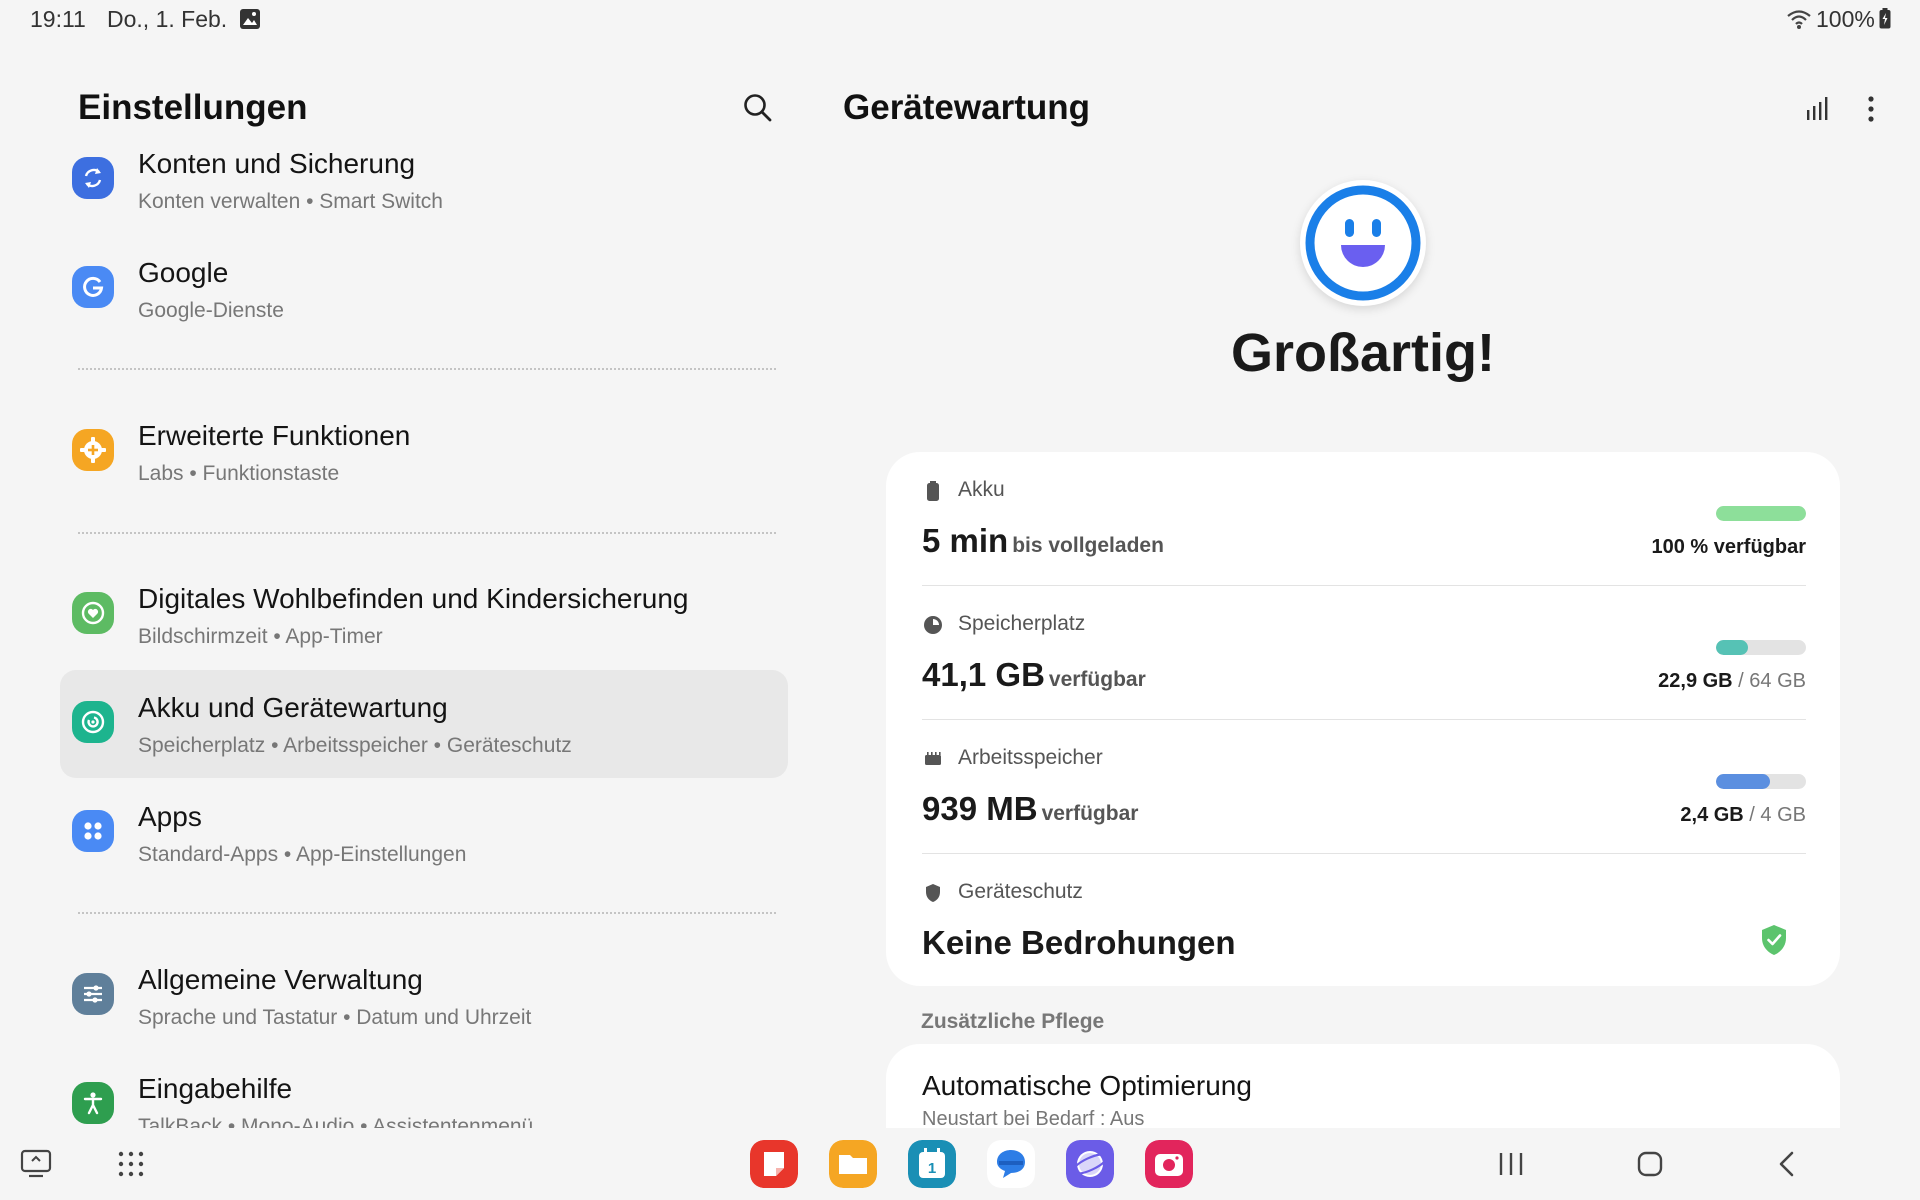 The width and height of the screenshot is (1920, 1200). I want to click on image-icon, so click(250, 19).